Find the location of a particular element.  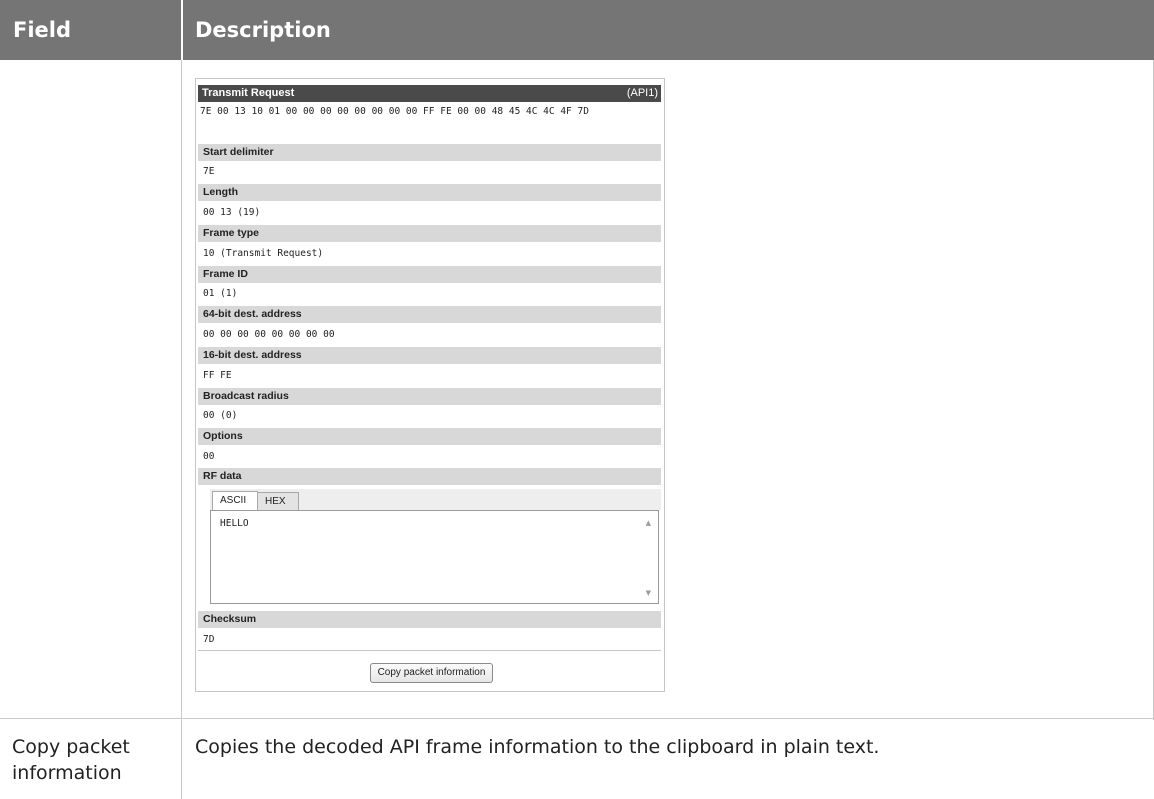

rf-data-text: HELLO is located at coordinates (234, 523).